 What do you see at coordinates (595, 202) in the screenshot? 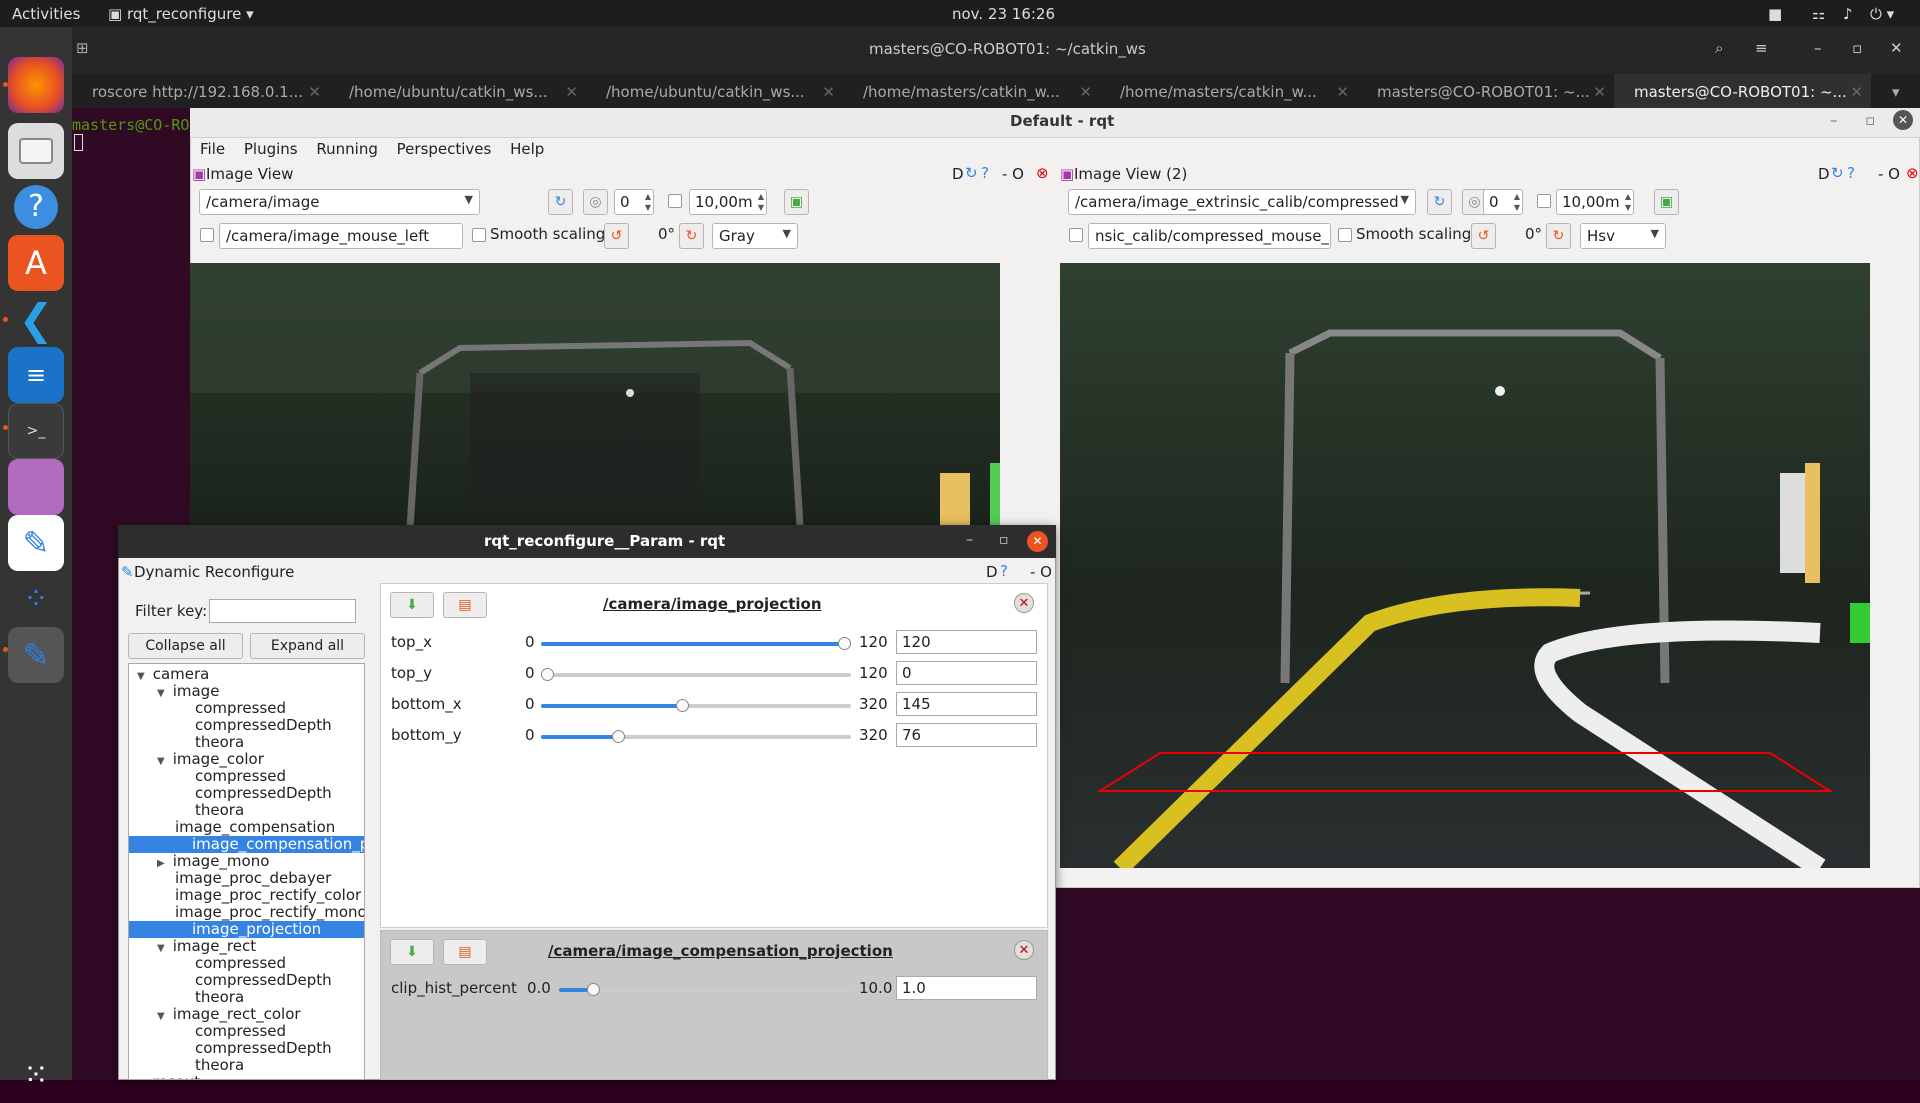
I see `zoom-button: ◎` at bounding box center [595, 202].